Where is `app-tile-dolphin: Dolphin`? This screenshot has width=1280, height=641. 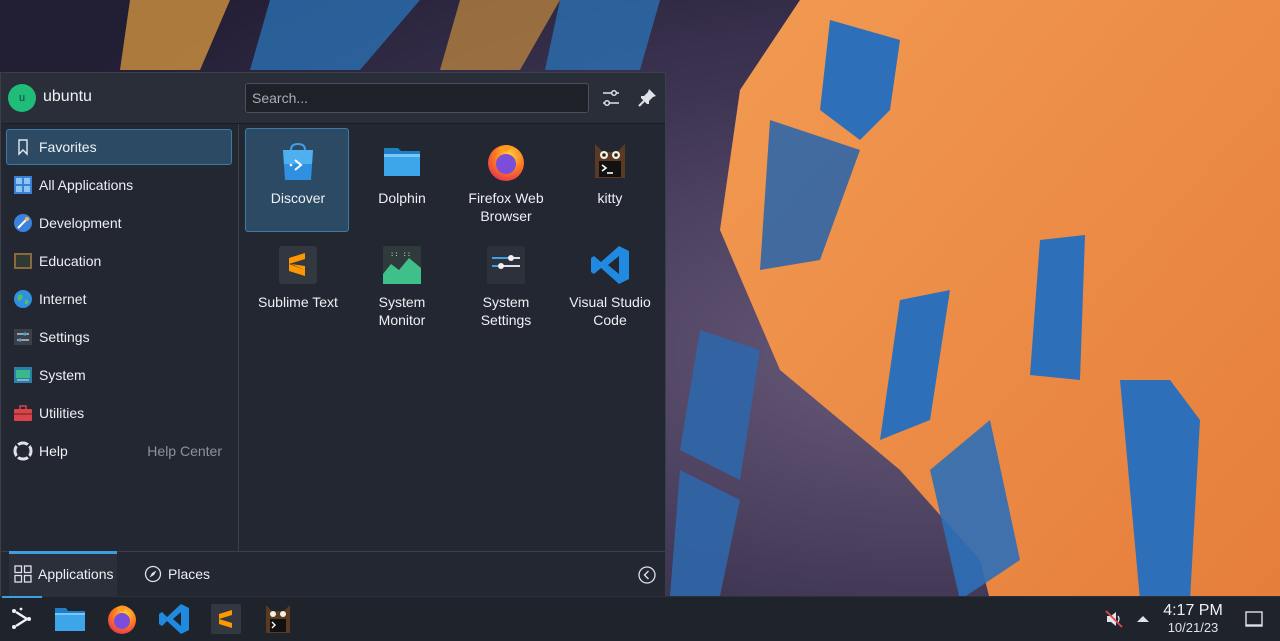
app-tile-dolphin: Dolphin is located at coordinates (401, 180).